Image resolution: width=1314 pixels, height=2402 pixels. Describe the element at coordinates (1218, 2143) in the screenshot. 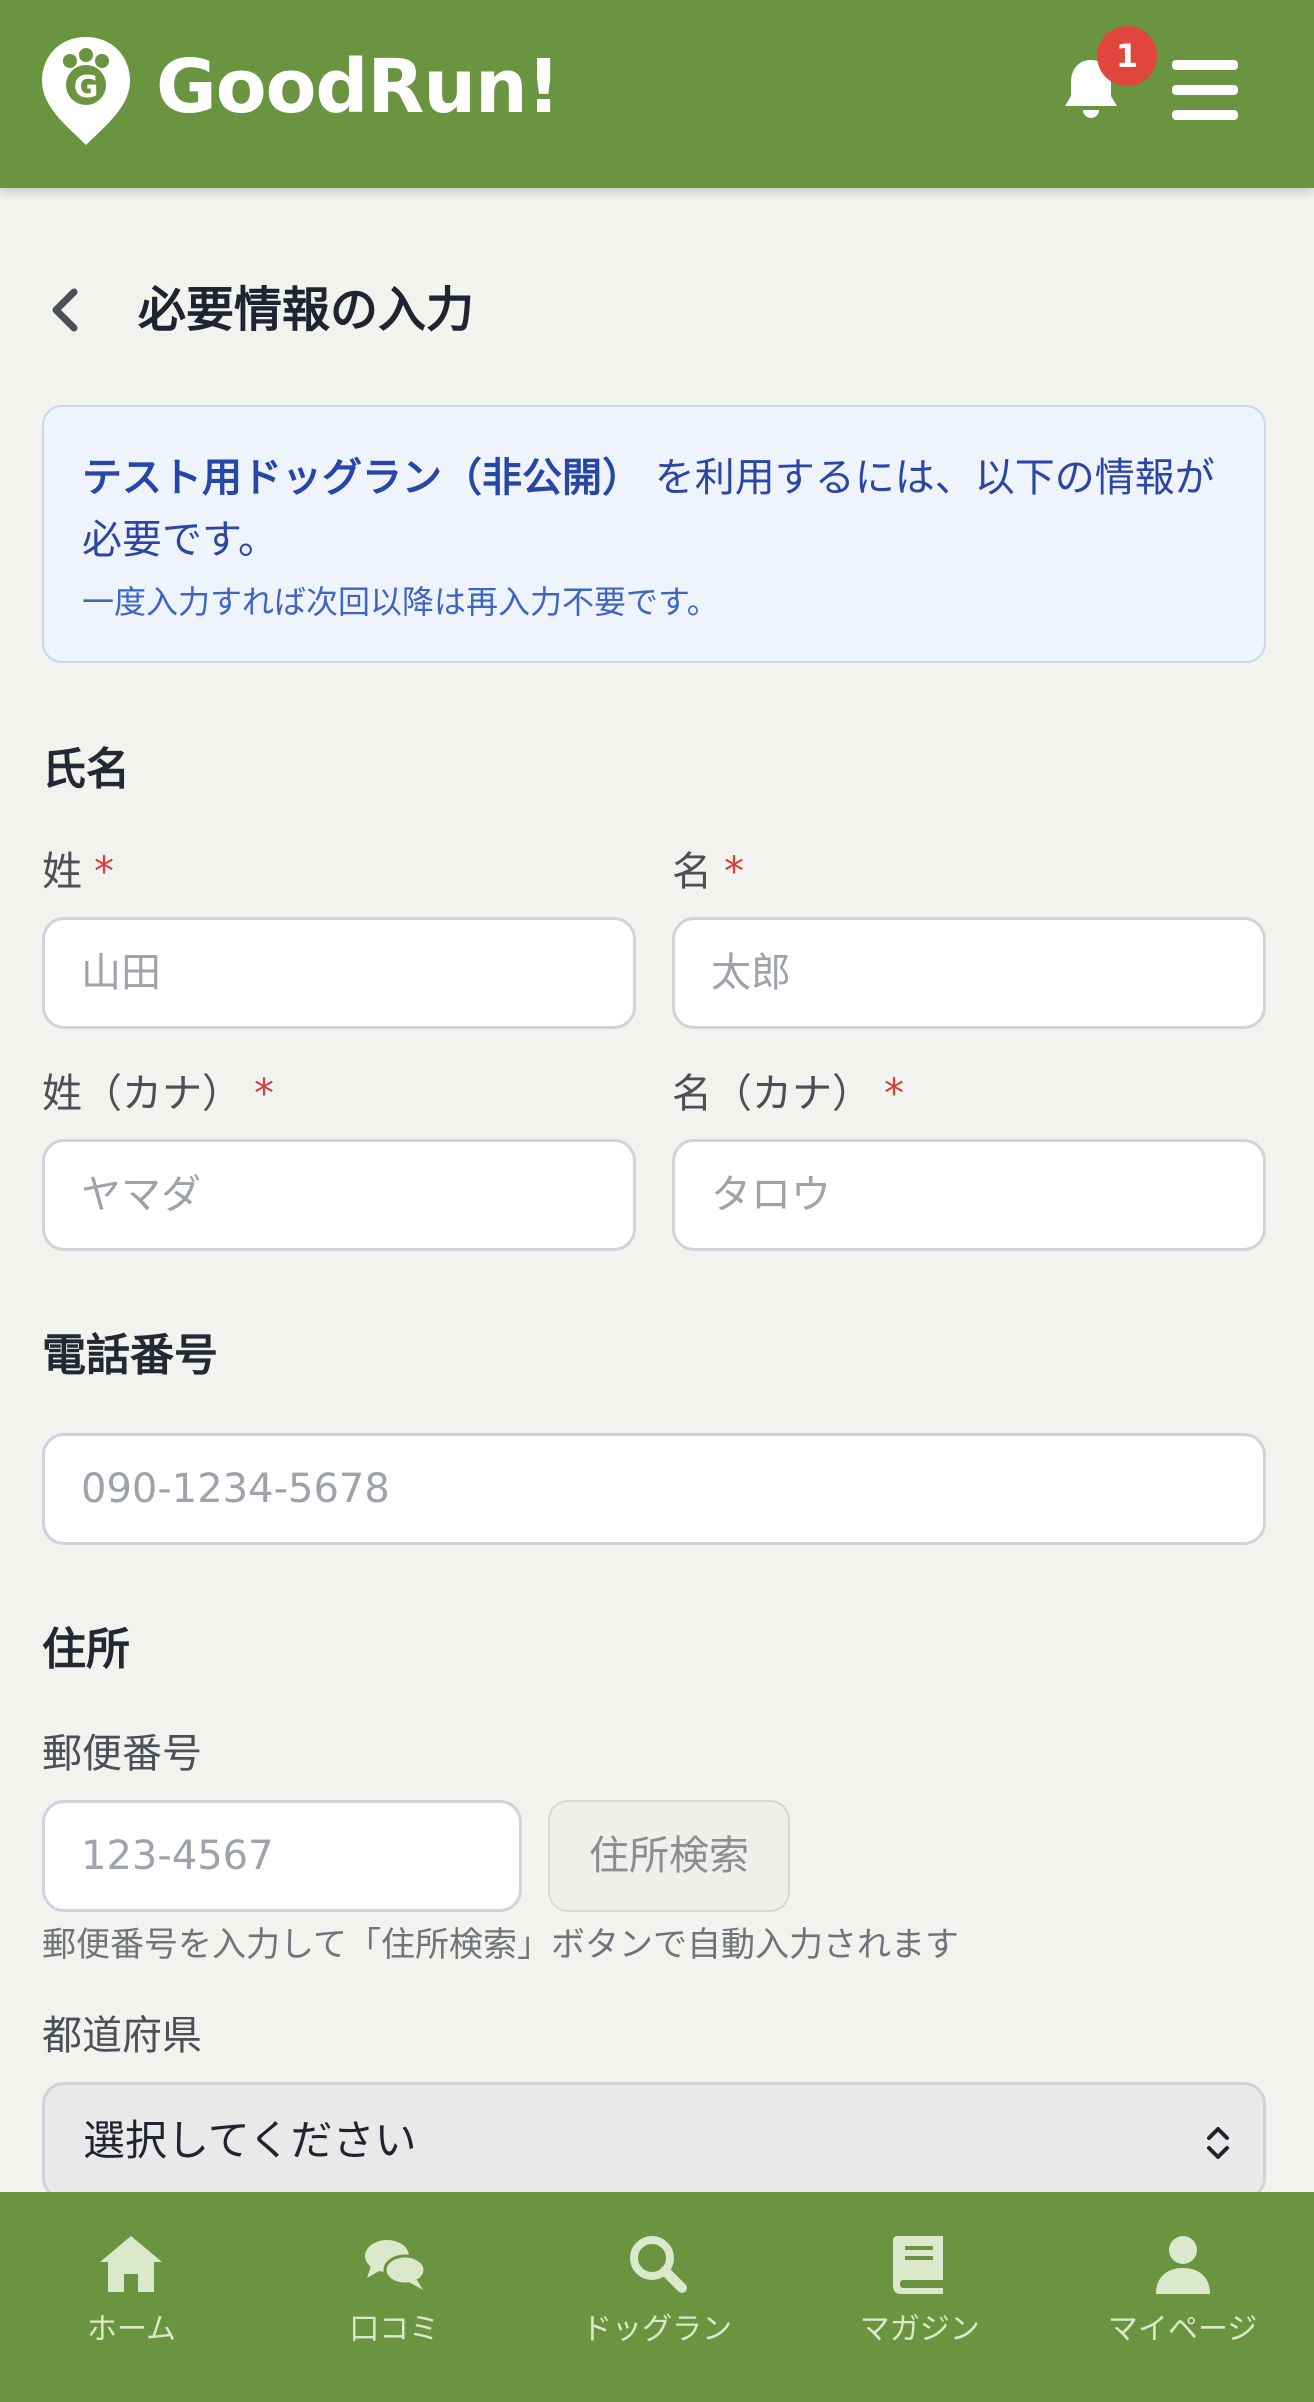

I see `select-arrows-icon` at that location.